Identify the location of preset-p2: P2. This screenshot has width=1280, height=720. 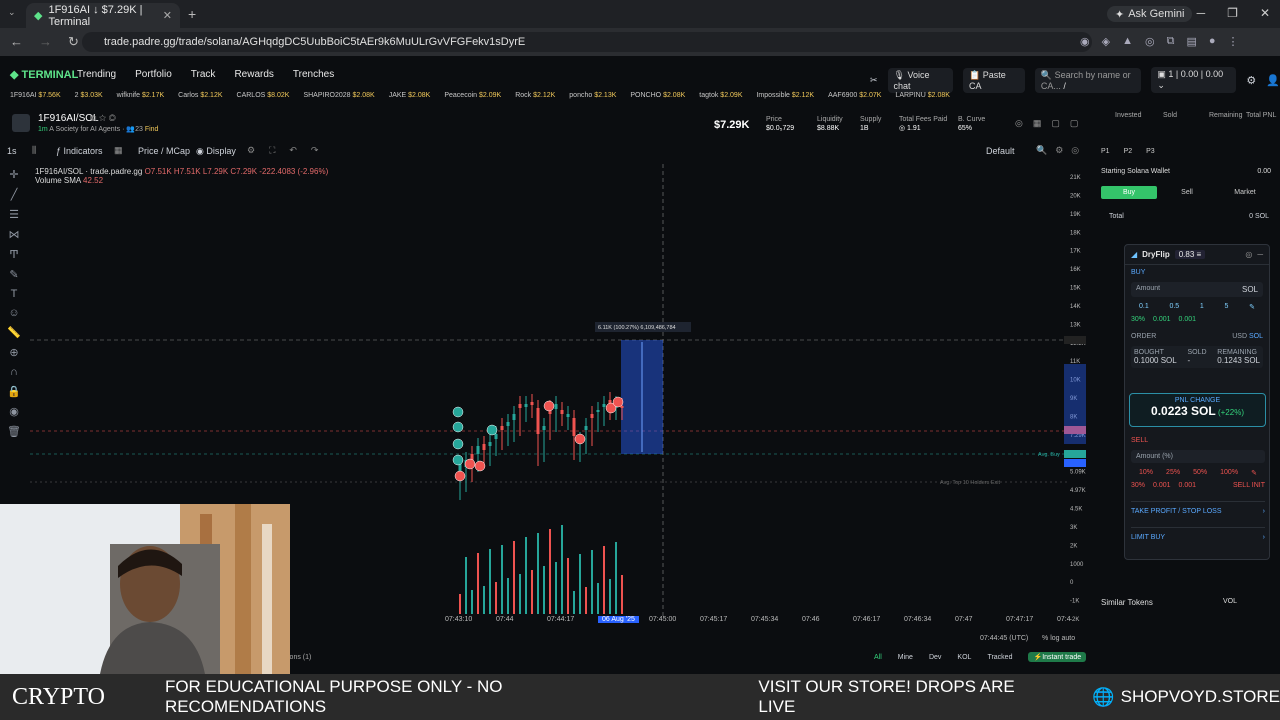
(1128, 151).